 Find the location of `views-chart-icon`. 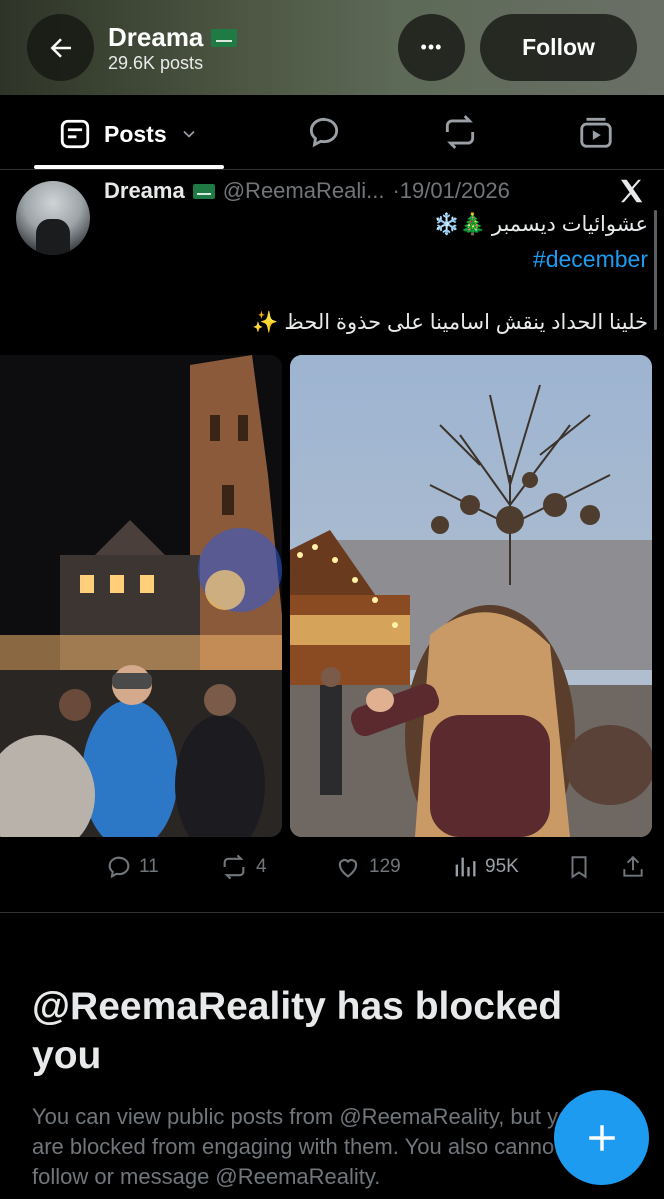

views-chart-icon is located at coordinates (465, 867).